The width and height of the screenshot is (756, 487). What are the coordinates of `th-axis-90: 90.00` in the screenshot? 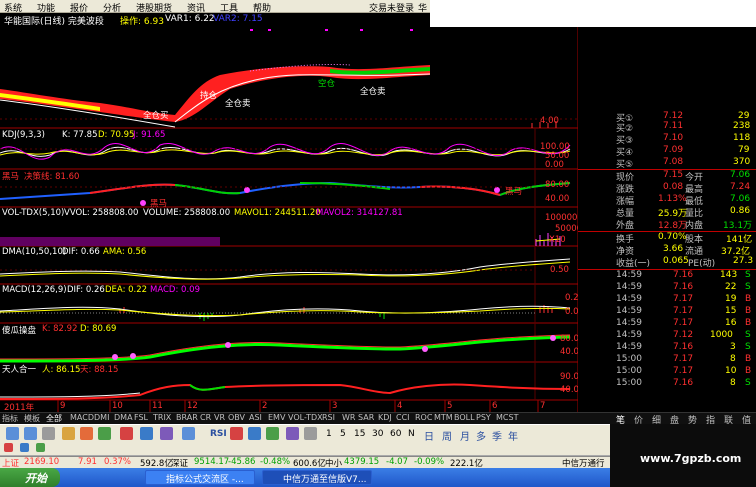 It's located at (569, 377).